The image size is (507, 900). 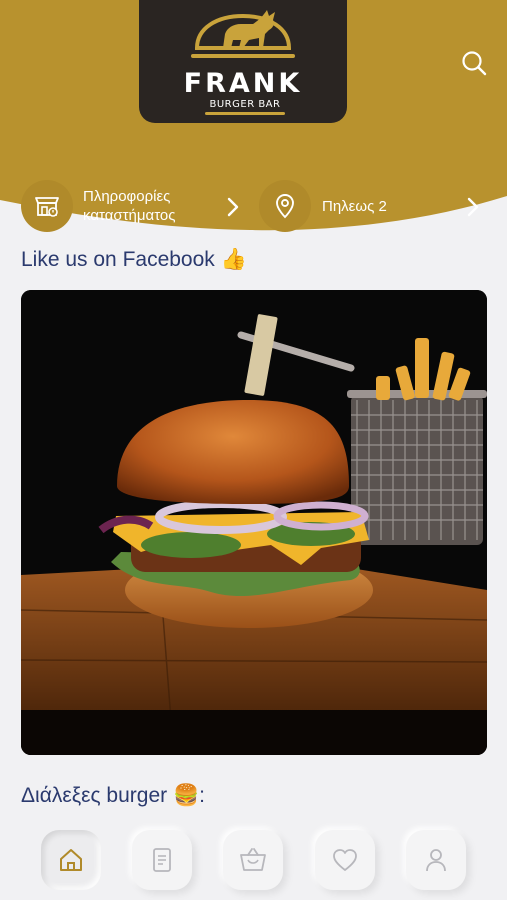 I want to click on menu-document-icon, so click(x=162, y=860).